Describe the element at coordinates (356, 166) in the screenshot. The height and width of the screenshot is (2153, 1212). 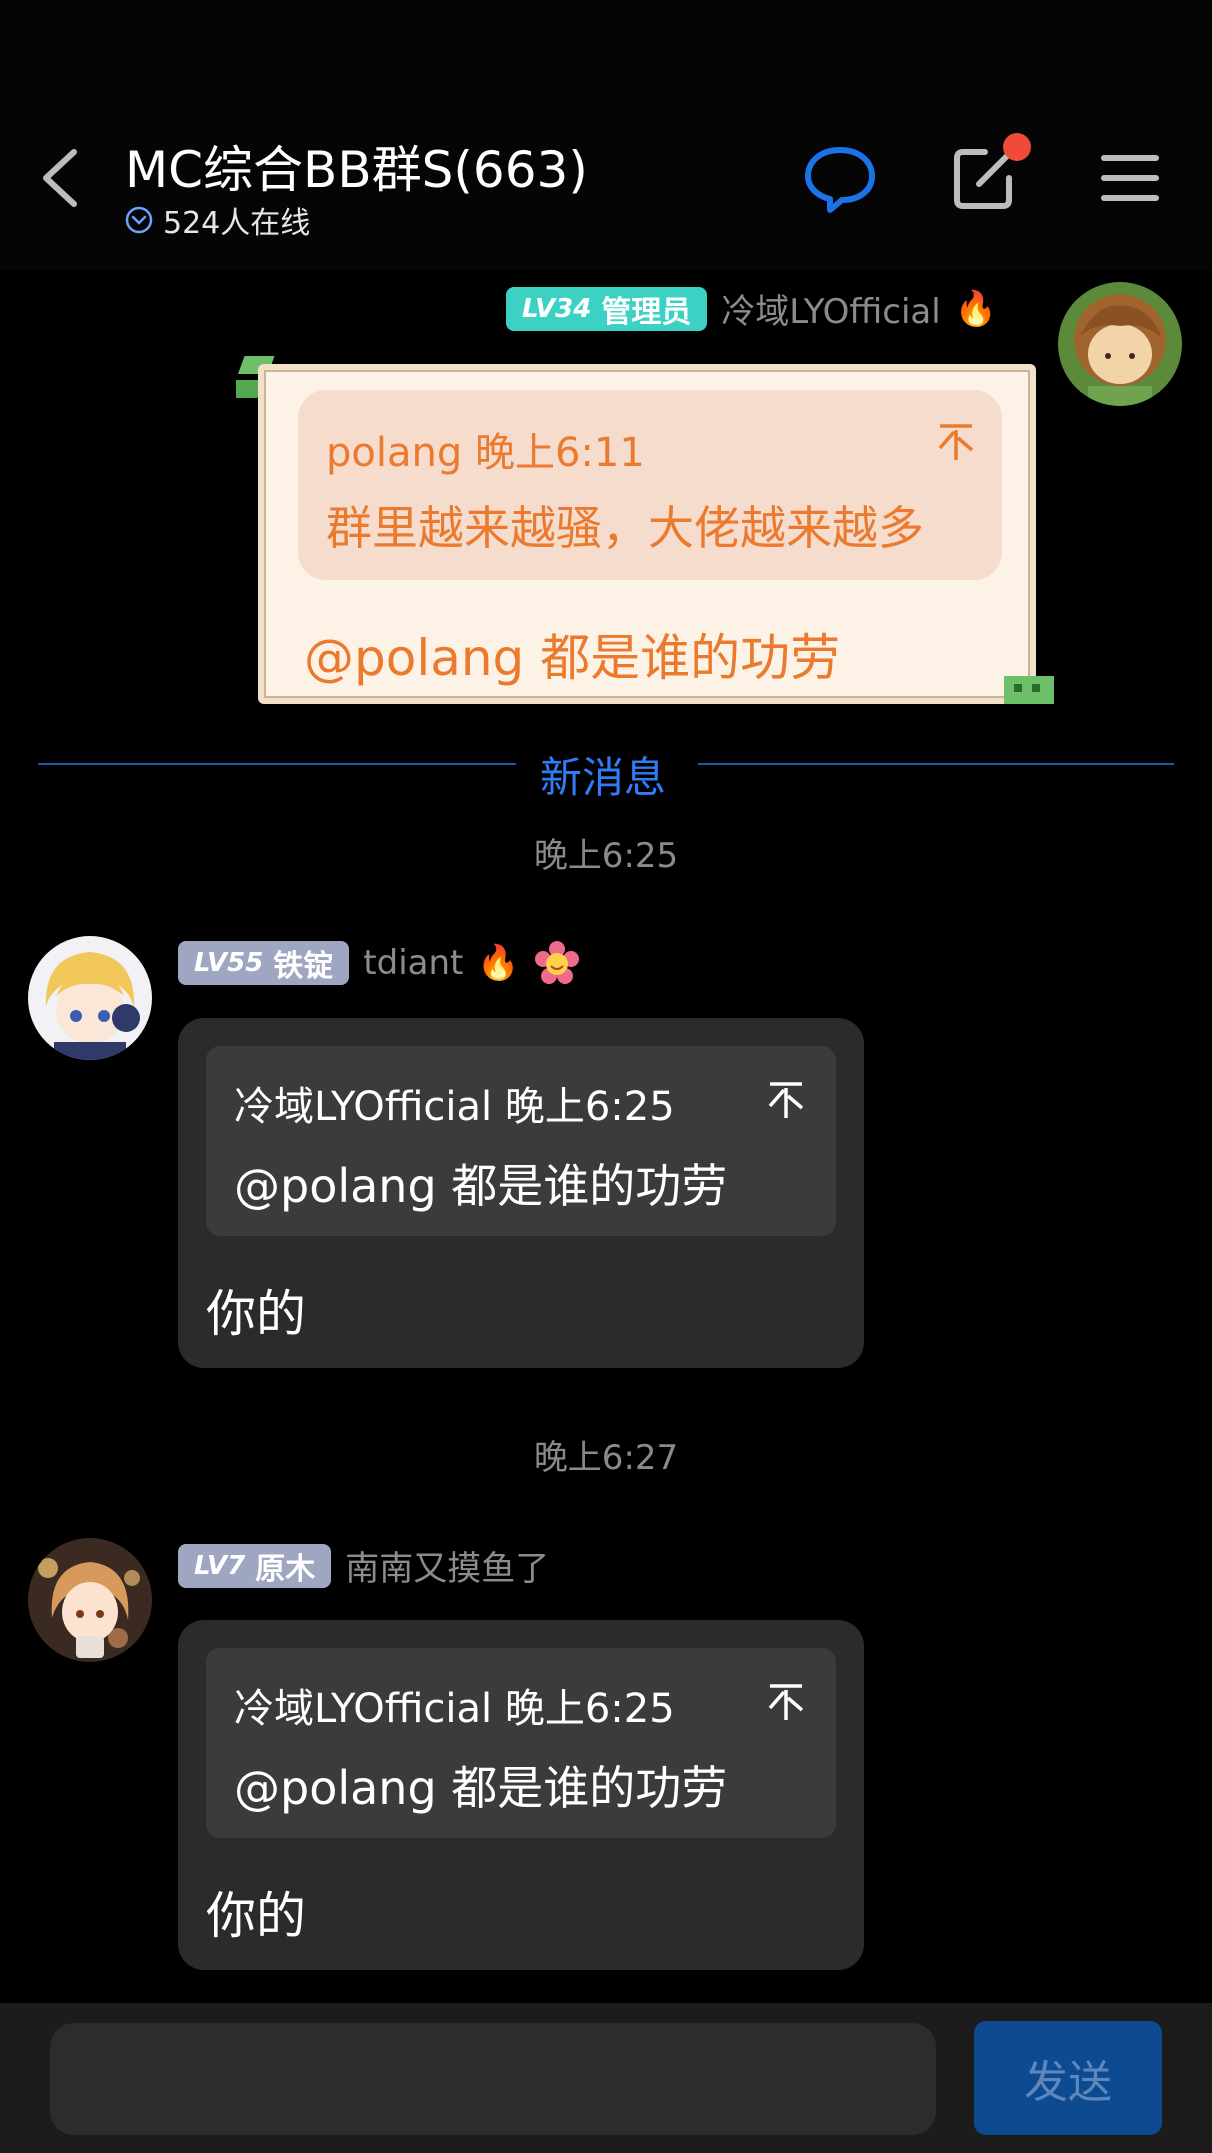
I see `group-title: MC综合BB群S(663)` at that location.